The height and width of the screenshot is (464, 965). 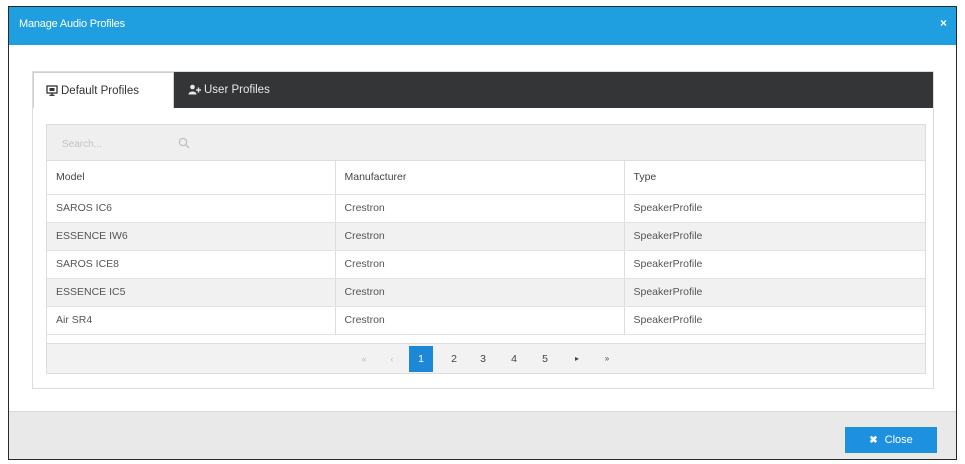 I want to click on dialog-close-icon: ×, so click(x=943, y=23).